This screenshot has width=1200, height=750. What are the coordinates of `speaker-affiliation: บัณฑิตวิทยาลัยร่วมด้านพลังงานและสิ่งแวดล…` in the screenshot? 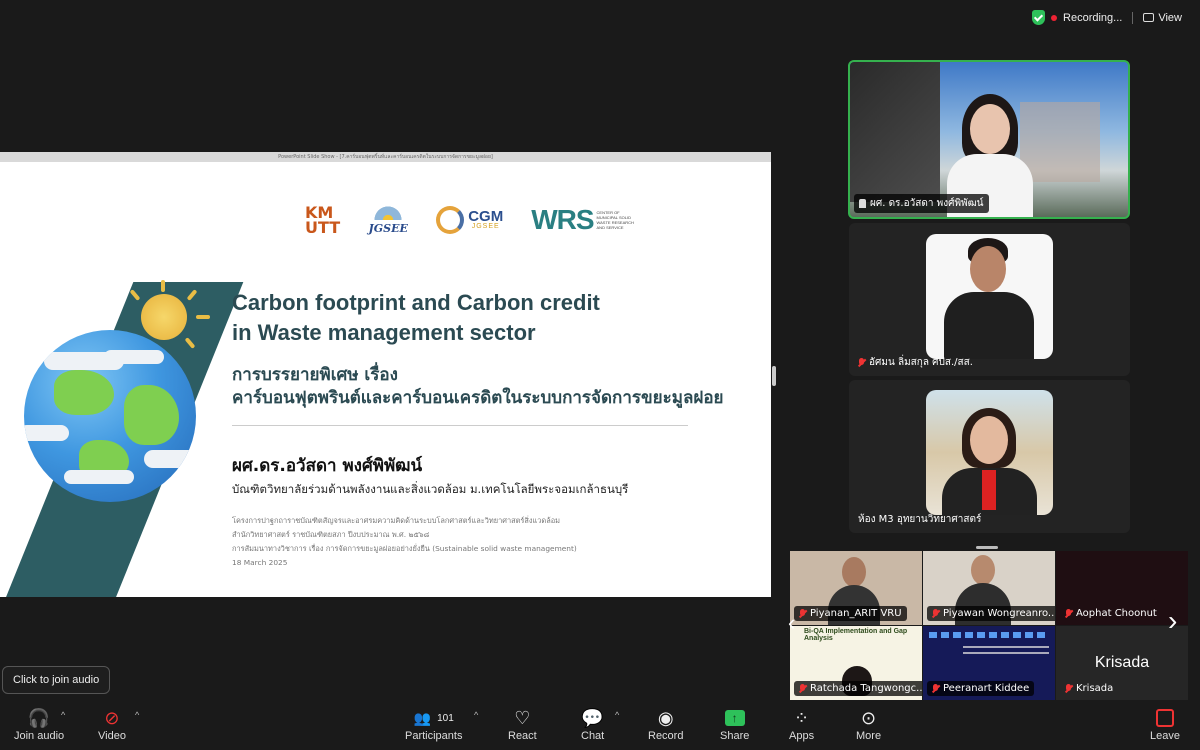 It's located at (430, 489).